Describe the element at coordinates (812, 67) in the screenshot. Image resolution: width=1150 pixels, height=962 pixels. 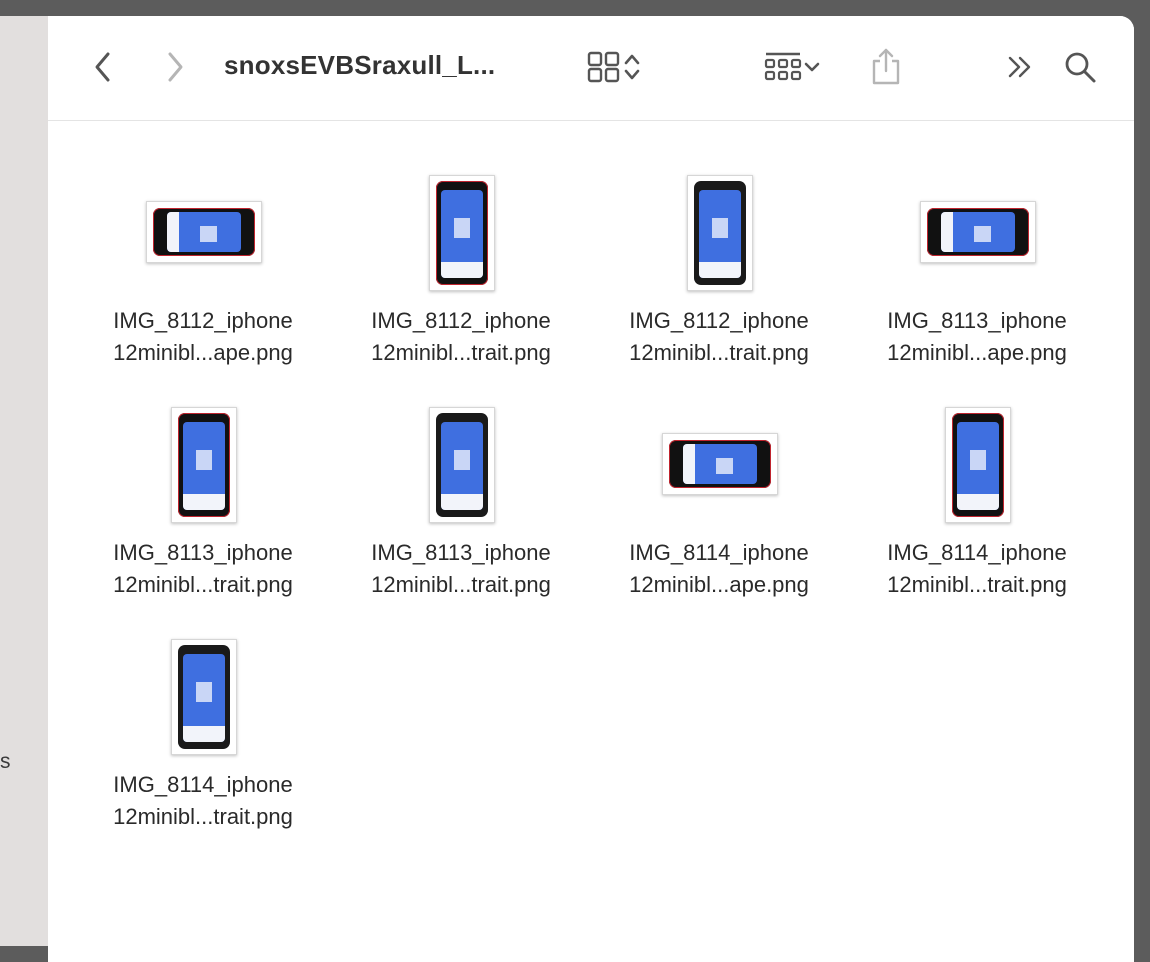
I see `chevron-down-icon` at that location.